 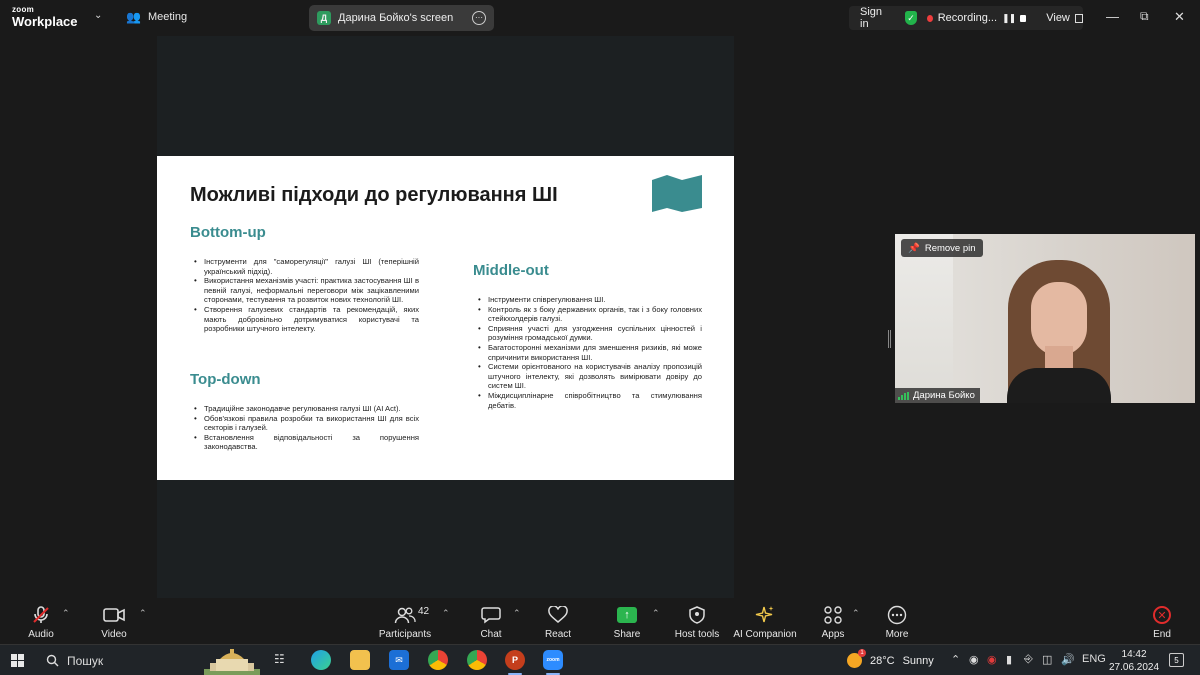 I want to click on meeting-label: Meeting, so click(x=167, y=17).